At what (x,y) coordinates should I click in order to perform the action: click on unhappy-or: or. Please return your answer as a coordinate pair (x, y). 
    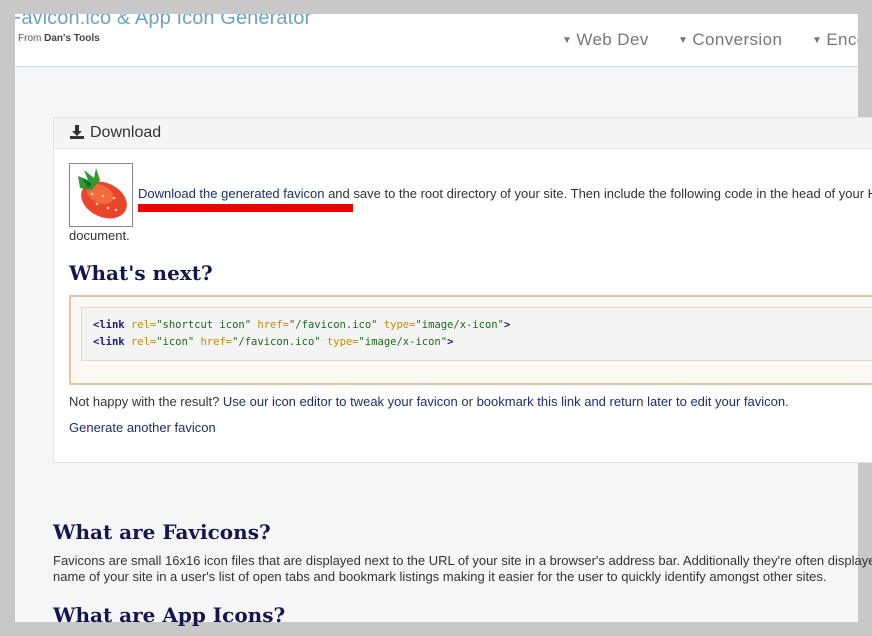
    Looking at the image, I should click on (467, 401).